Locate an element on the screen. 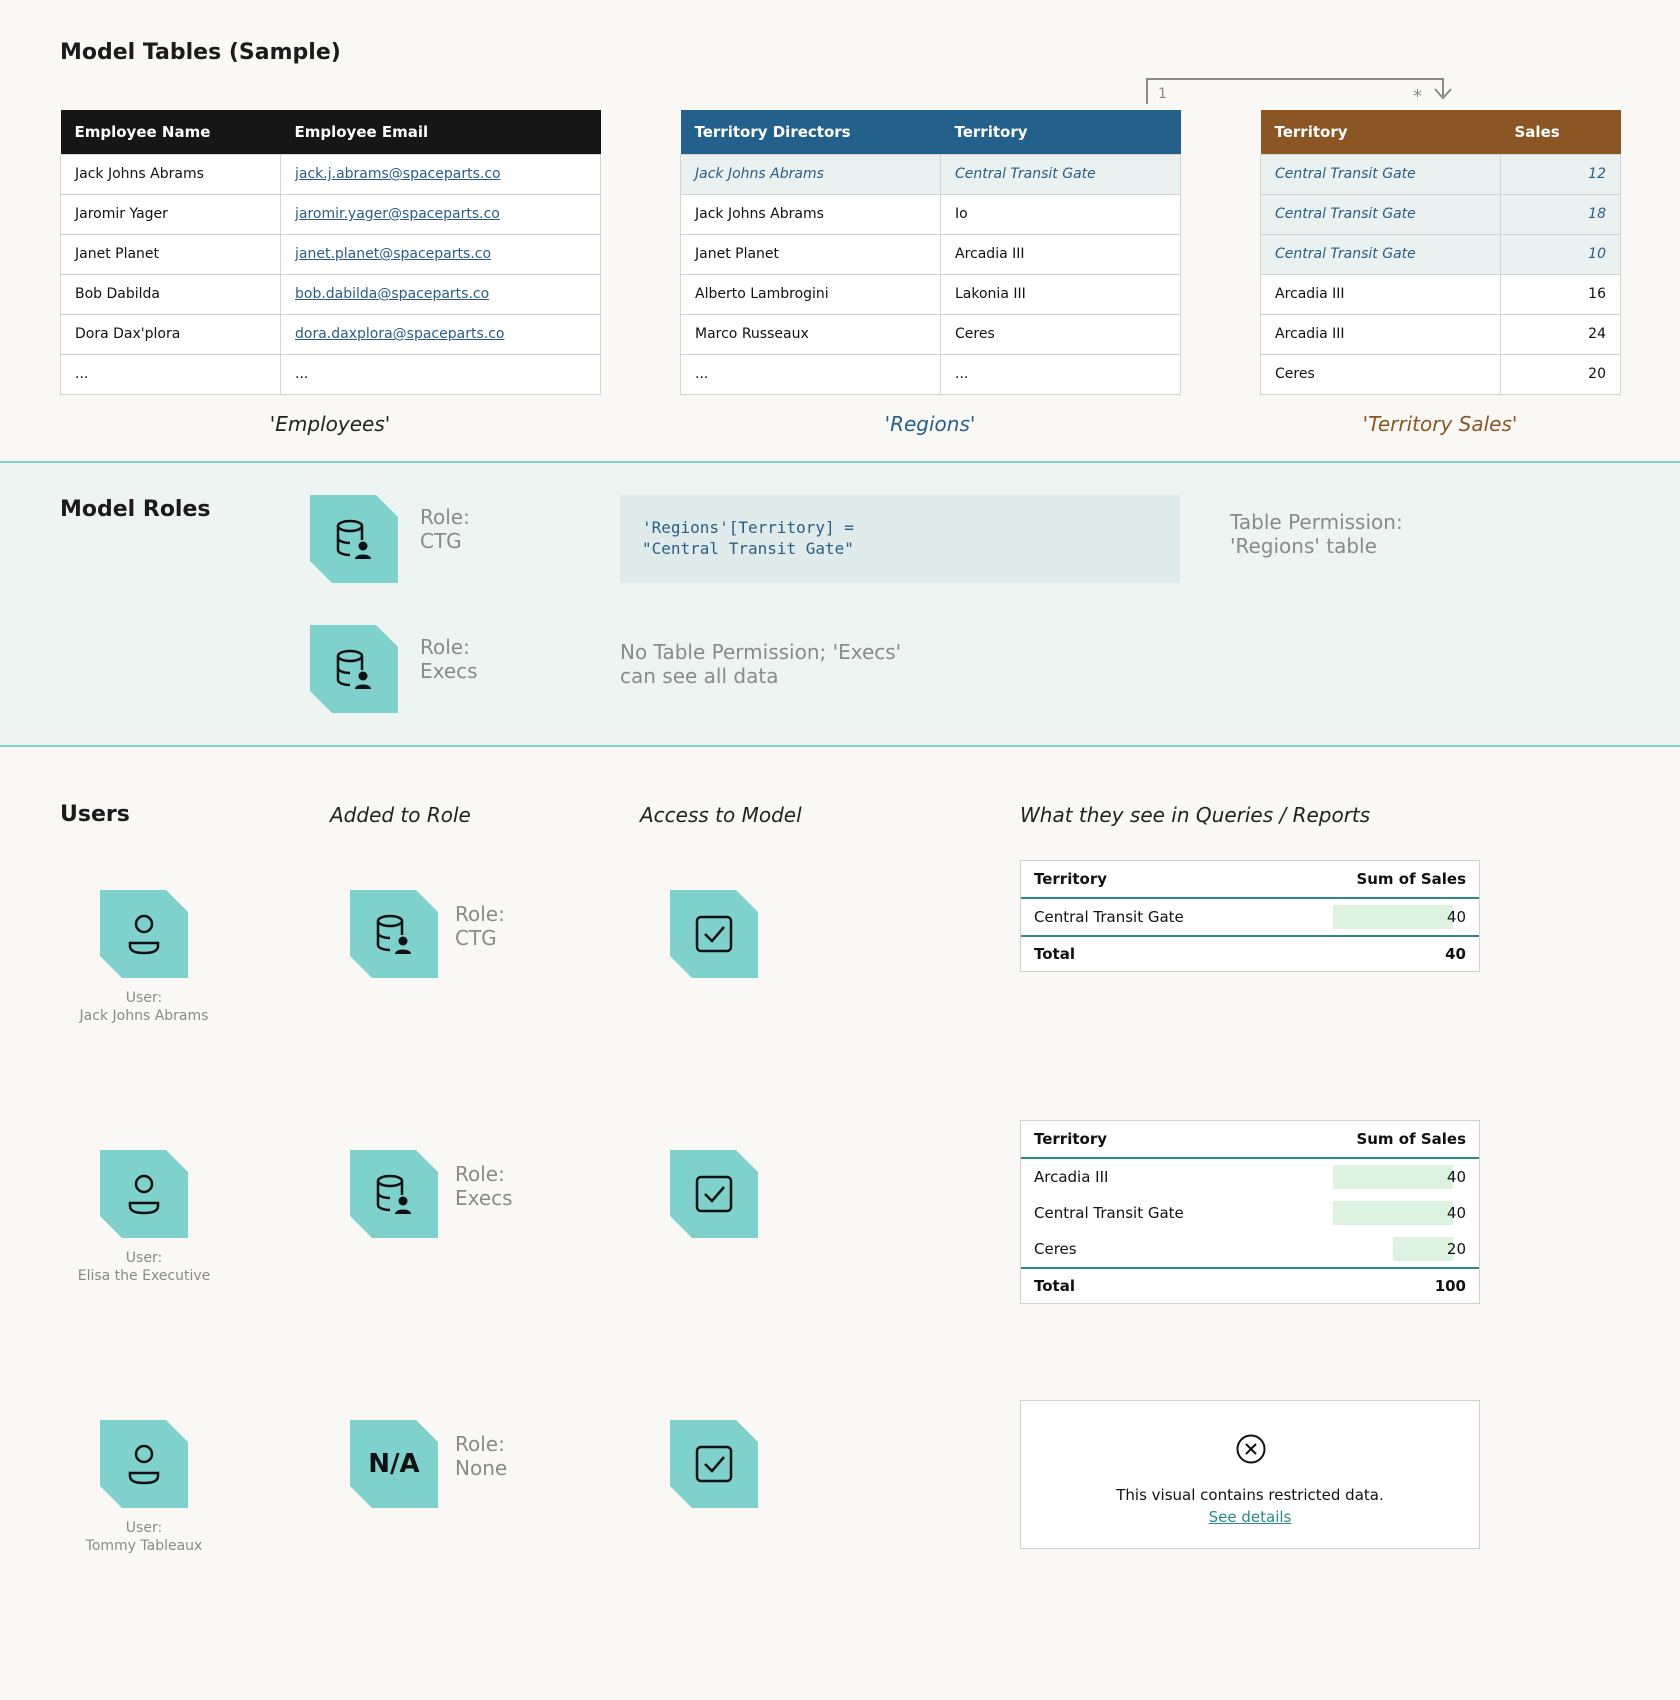  visual-row-value: 40 is located at coordinates (1456, 917).